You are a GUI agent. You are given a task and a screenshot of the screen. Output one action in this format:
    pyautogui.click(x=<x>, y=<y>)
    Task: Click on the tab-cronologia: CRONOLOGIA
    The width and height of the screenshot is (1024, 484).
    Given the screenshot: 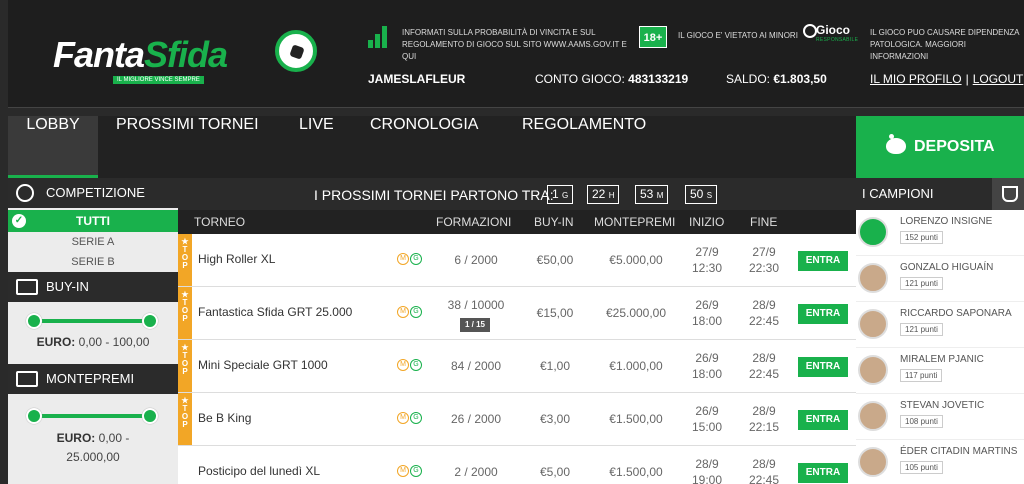 What is the action you would take?
    pyautogui.click(x=424, y=147)
    